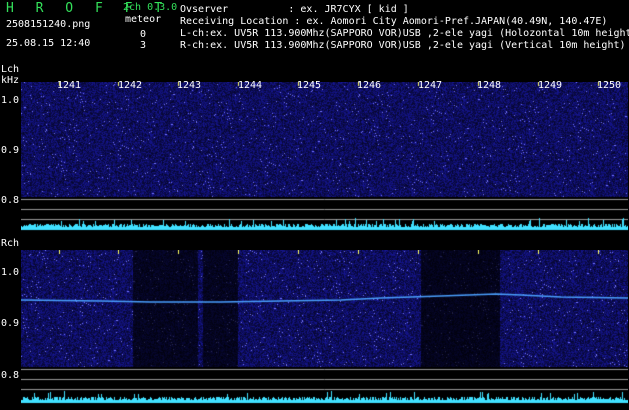 The height and width of the screenshot is (410, 629). What do you see at coordinates (309, 85) in the screenshot?
I see `time-tick-1245: 1245` at bounding box center [309, 85].